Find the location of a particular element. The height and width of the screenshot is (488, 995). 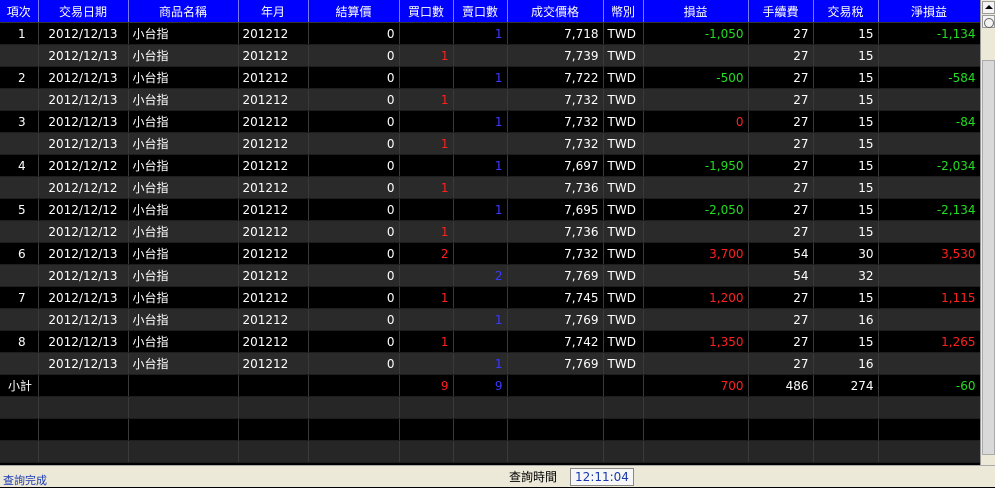

column-header: 結算價 is located at coordinates (354, 11).